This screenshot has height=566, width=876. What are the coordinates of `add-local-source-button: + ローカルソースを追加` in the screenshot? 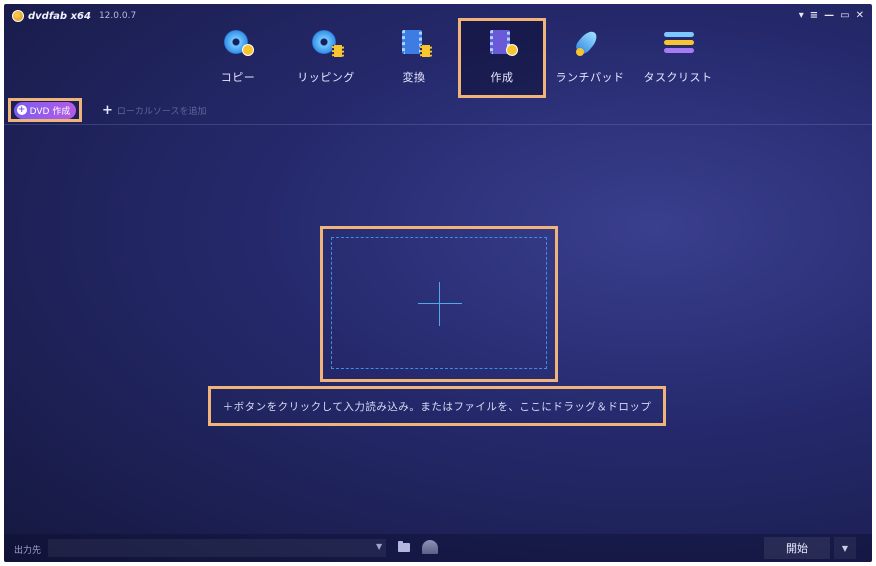 It's located at (154, 110).